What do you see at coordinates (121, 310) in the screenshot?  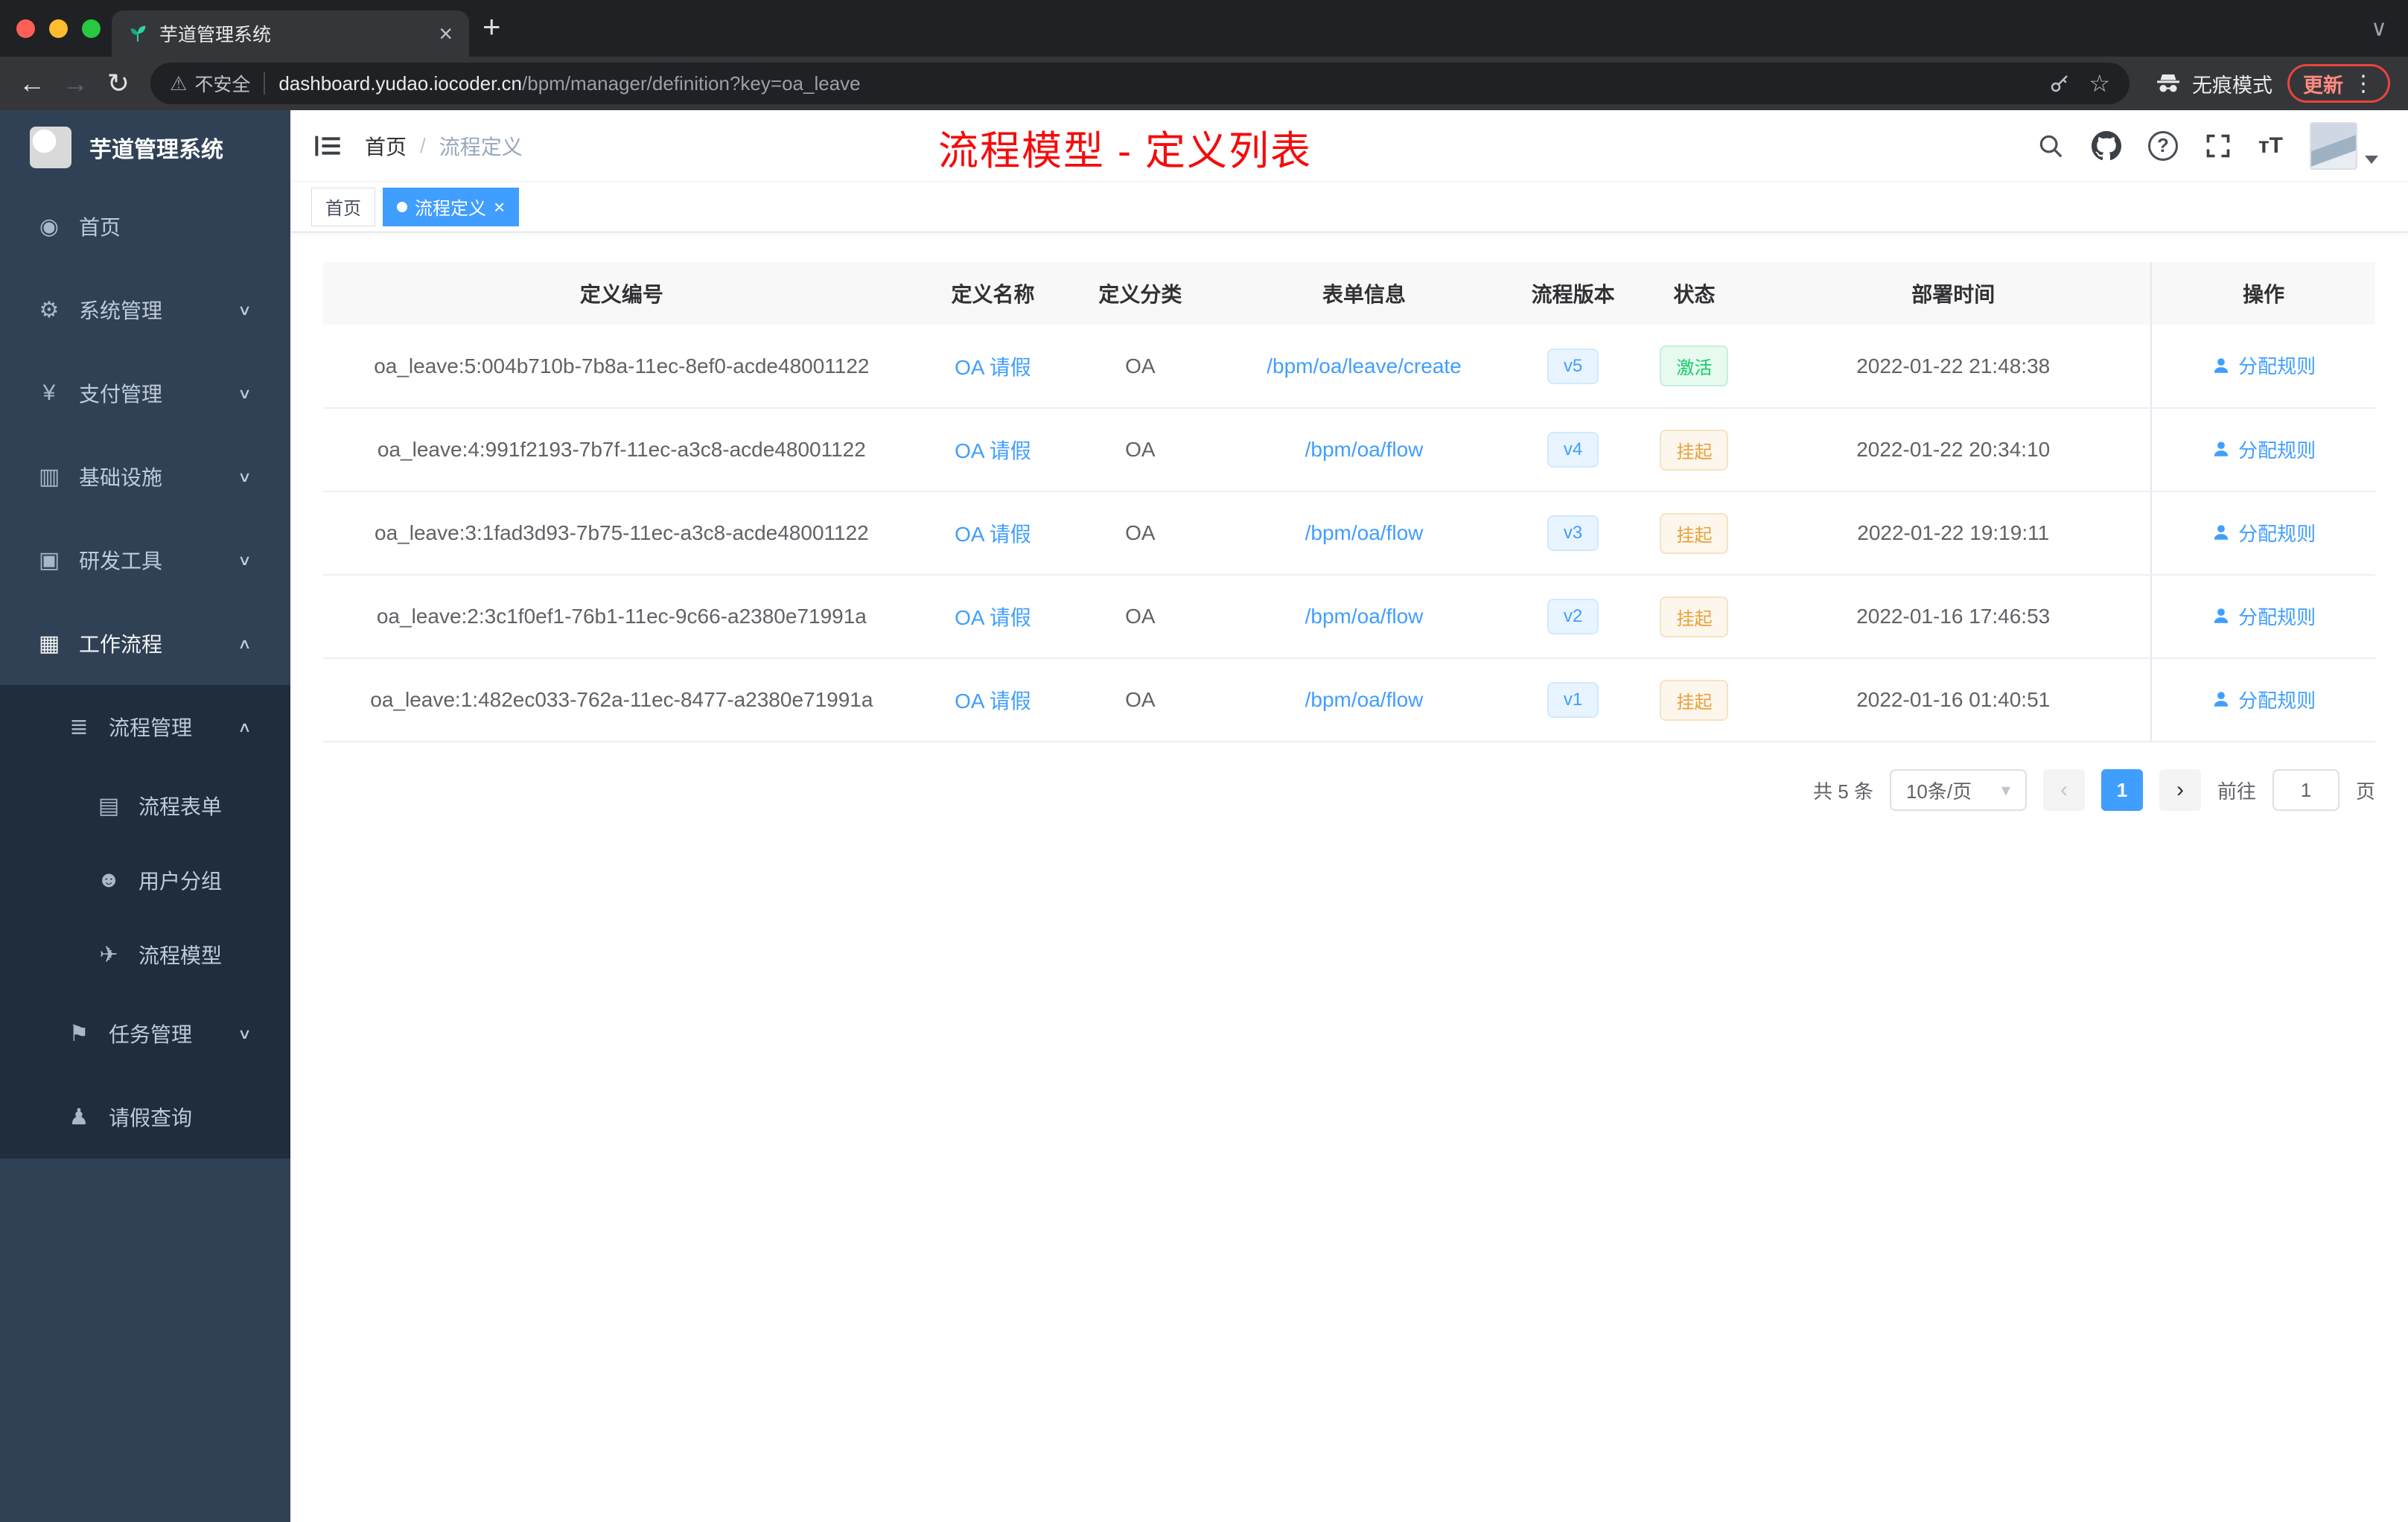 I see `sidebar-item-label: 系统管理` at bounding box center [121, 310].